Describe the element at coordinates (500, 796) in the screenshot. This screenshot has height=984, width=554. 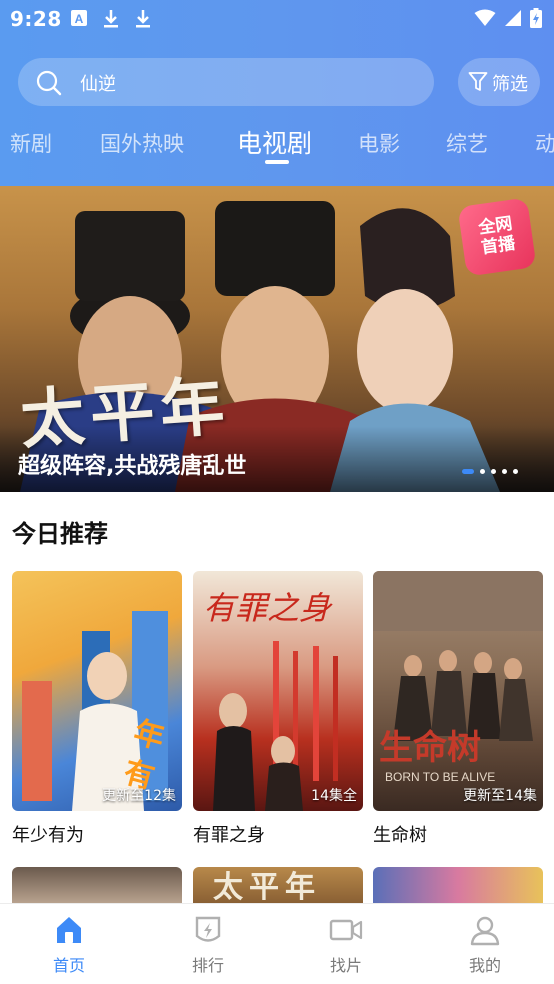
I see `episode-status: 更新至14集` at that location.